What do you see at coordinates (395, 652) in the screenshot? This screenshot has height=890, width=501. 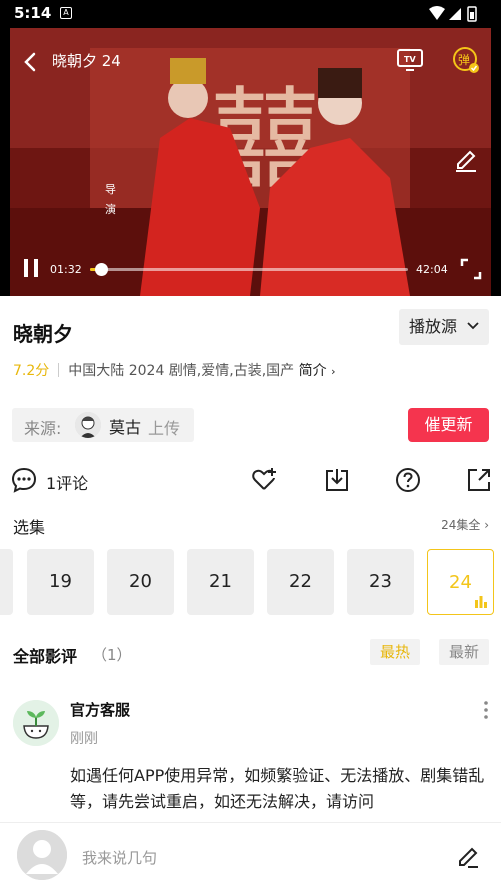 I see `sort-hot-button: 最热` at bounding box center [395, 652].